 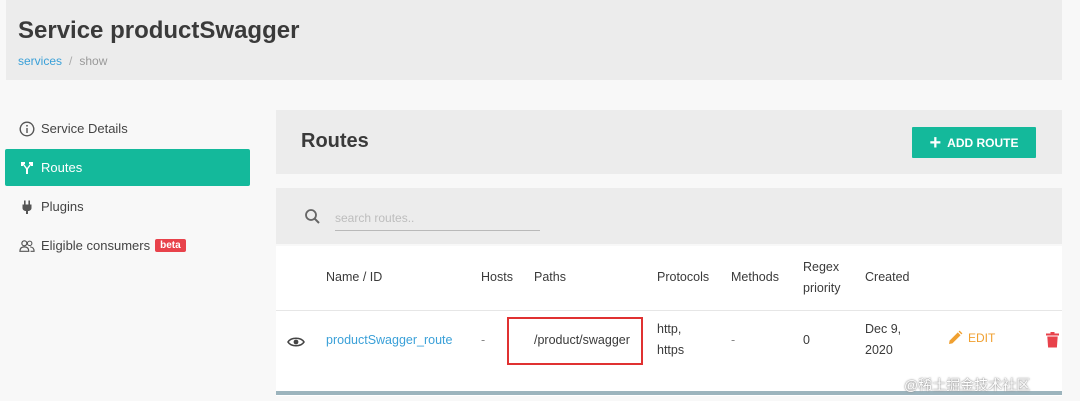 What do you see at coordinates (497, 277) in the screenshot?
I see `column-header-hosts: Hosts` at bounding box center [497, 277].